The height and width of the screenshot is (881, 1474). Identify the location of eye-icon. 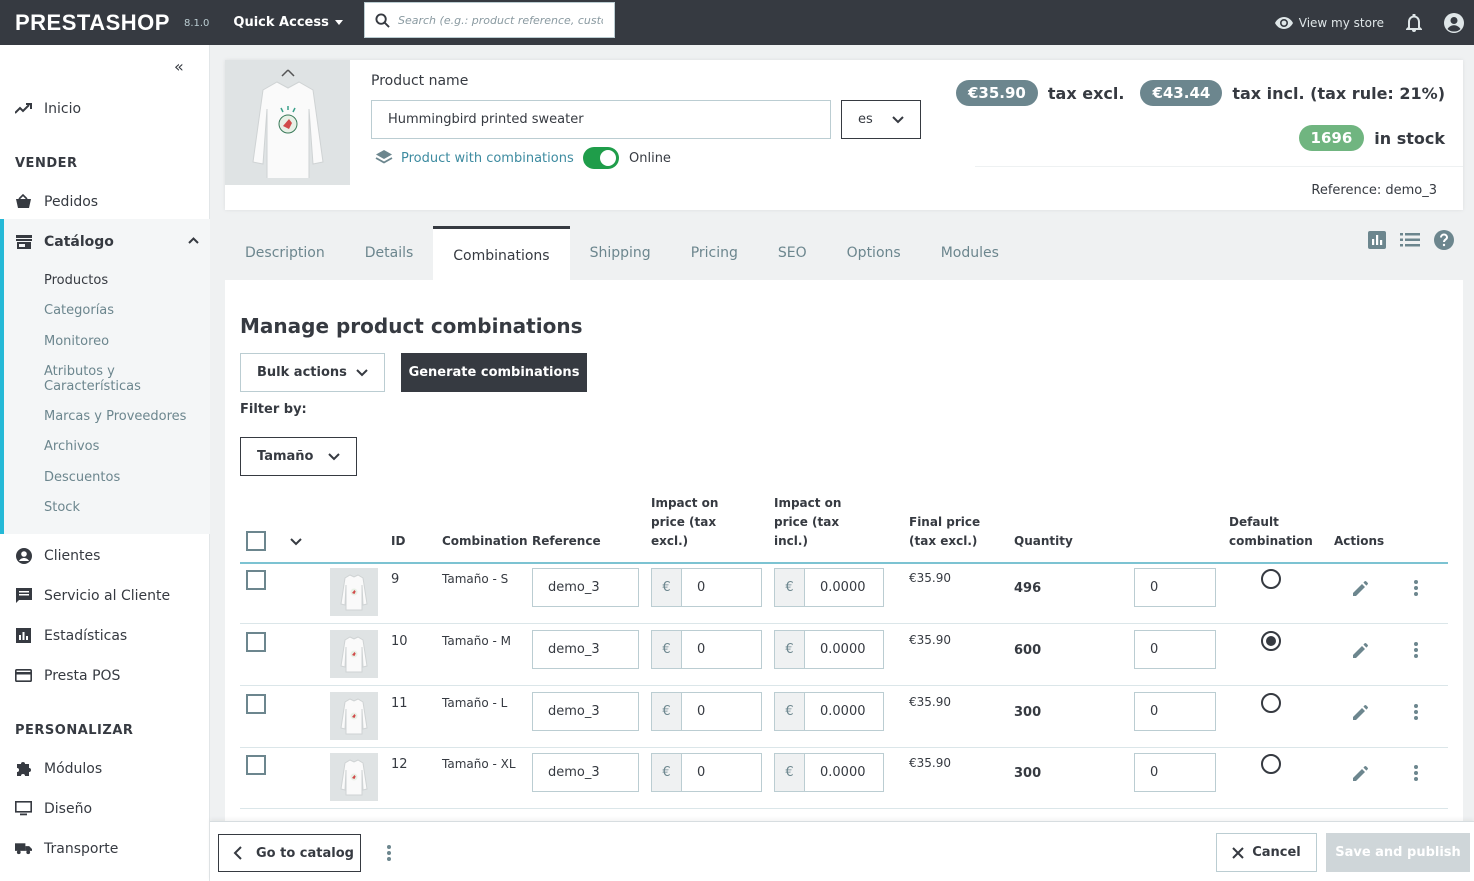
(1283, 22).